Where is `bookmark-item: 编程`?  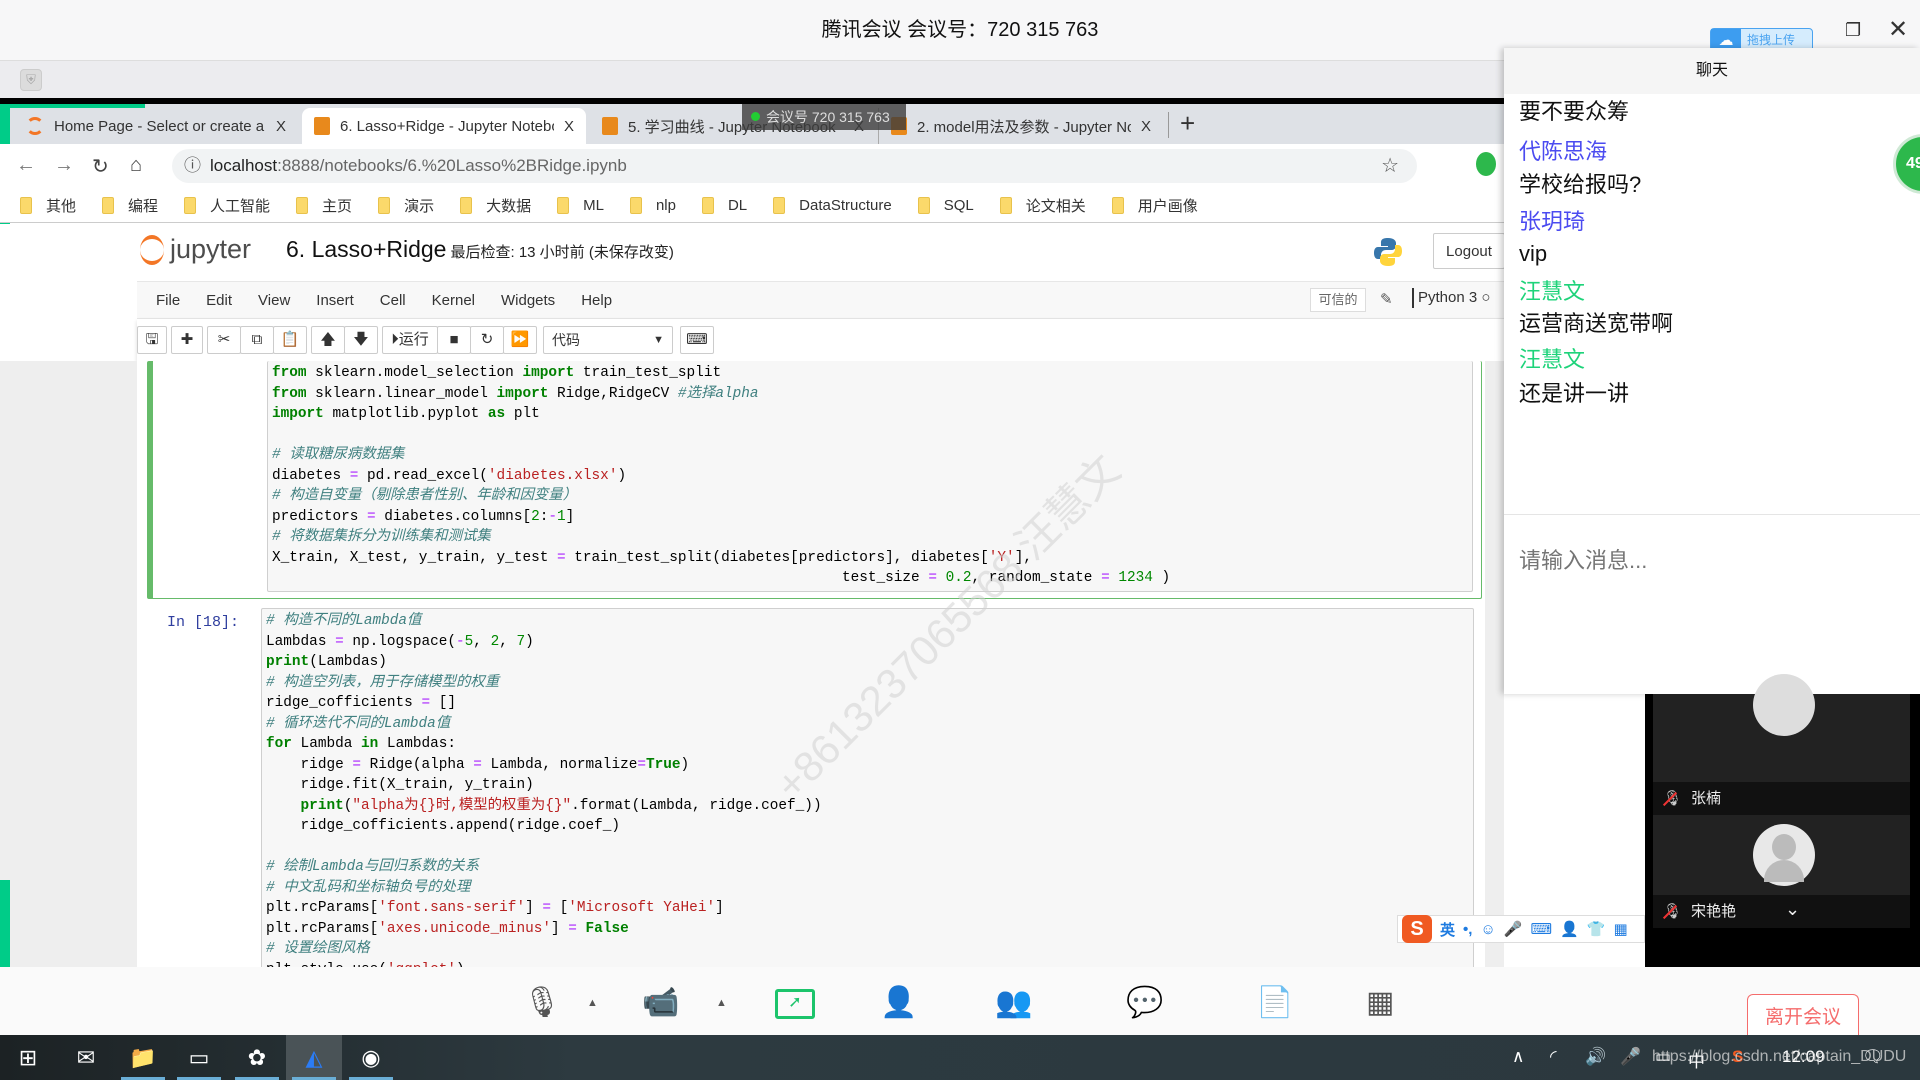 bookmark-item: 编程 is located at coordinates (130, 205).